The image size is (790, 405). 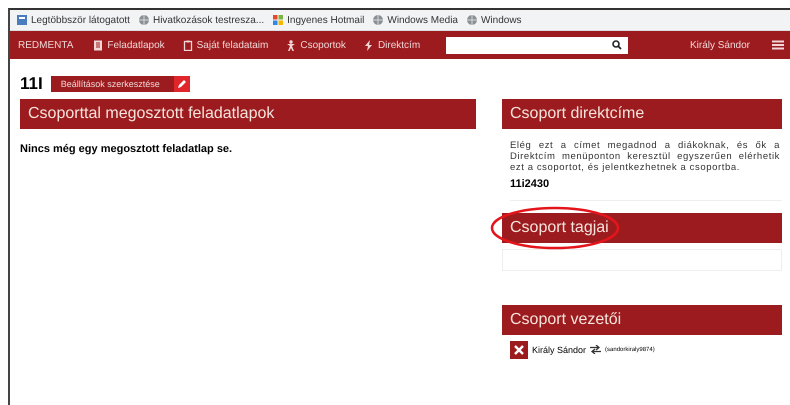 What do you see at coordinates (182, 84) in the screenshot?
I see `pencil-icon` at bounding box center [182, 84].